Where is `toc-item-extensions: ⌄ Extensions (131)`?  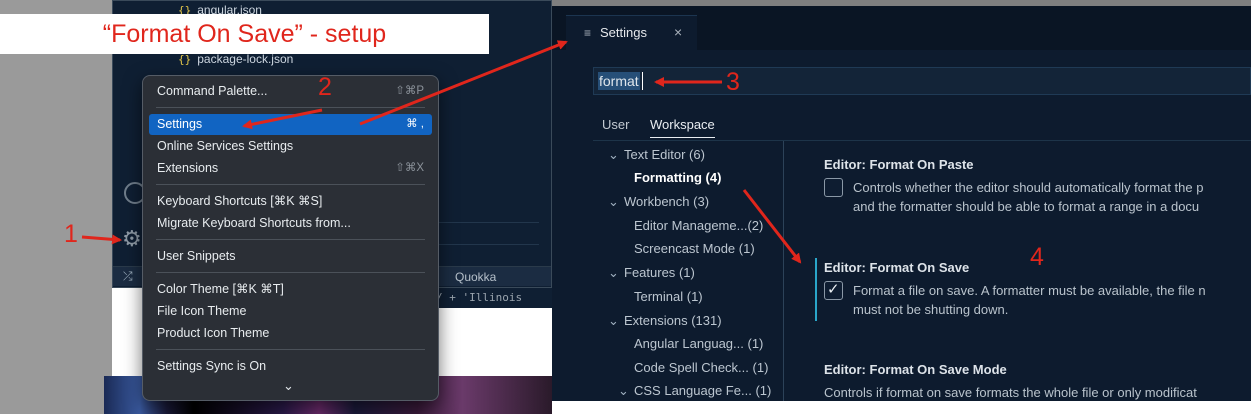
toc-item-extensions: ⌄ Extensions (131) is located at coordinates (665, 321).